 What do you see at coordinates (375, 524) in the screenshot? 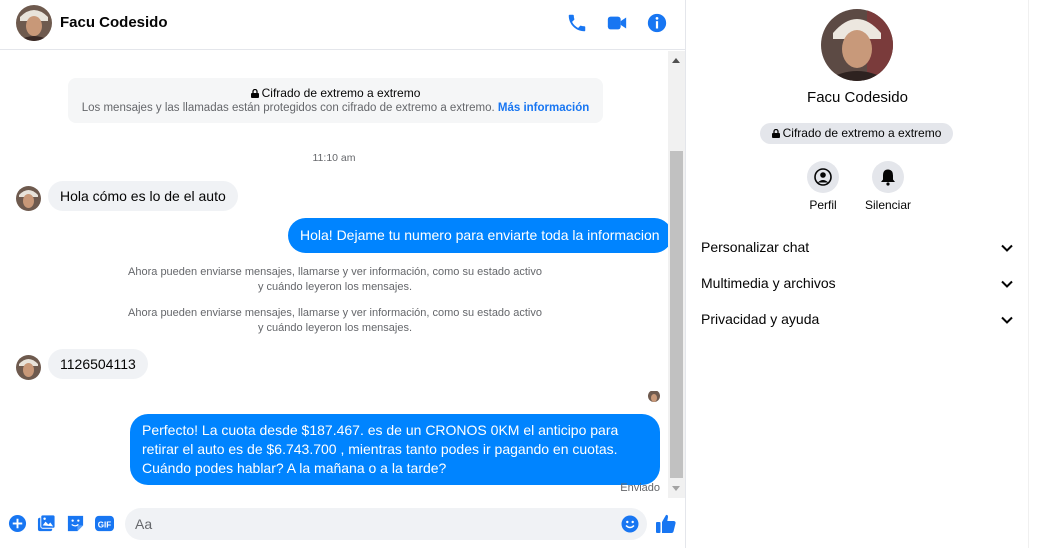
I see `message-input` at bounding box center [375, 524].